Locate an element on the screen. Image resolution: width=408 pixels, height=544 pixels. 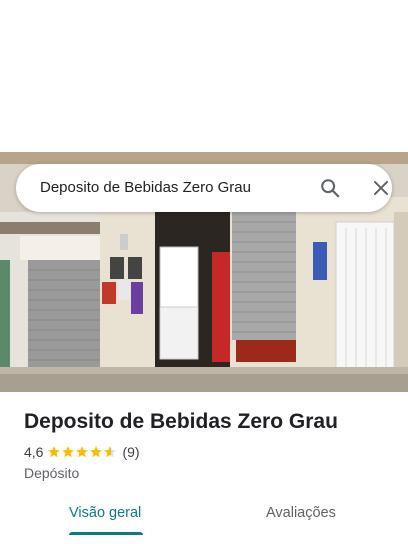
place-tabs: Visão geral Avaliações is located at coordinates (204, 517).